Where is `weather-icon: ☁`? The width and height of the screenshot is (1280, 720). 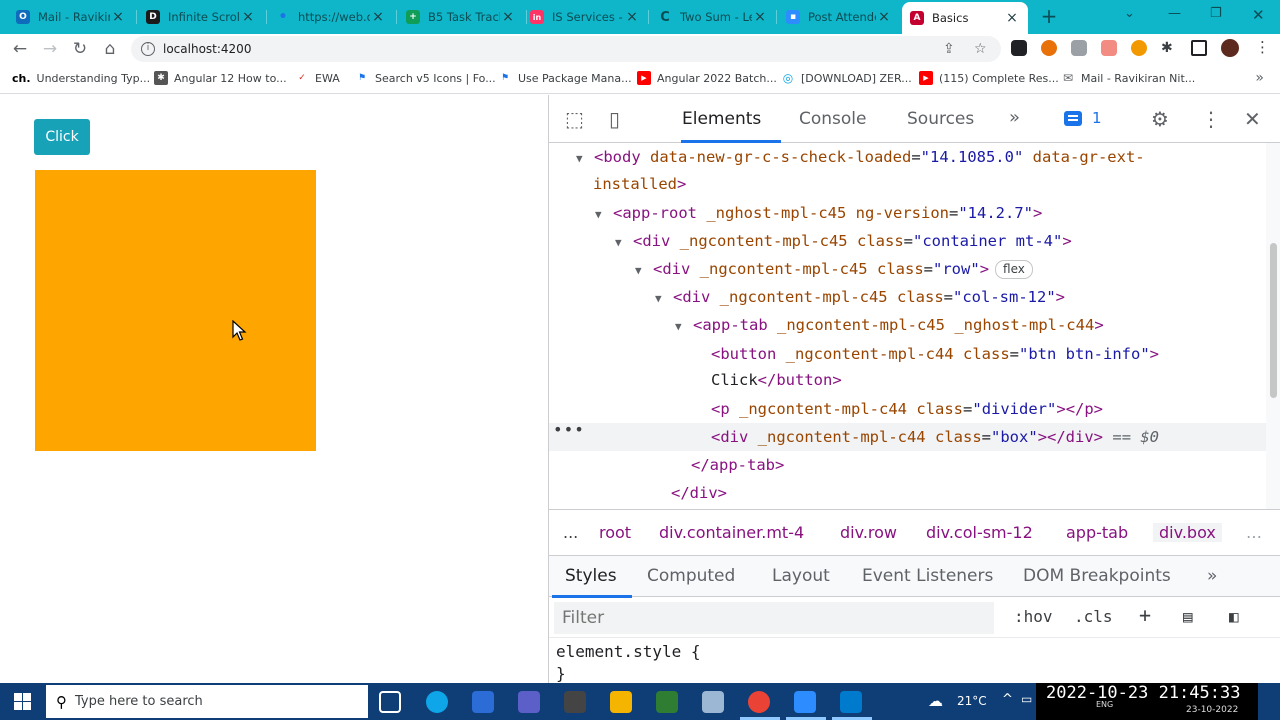
weather-icon: ☁ is located at coordinates (935, 701).